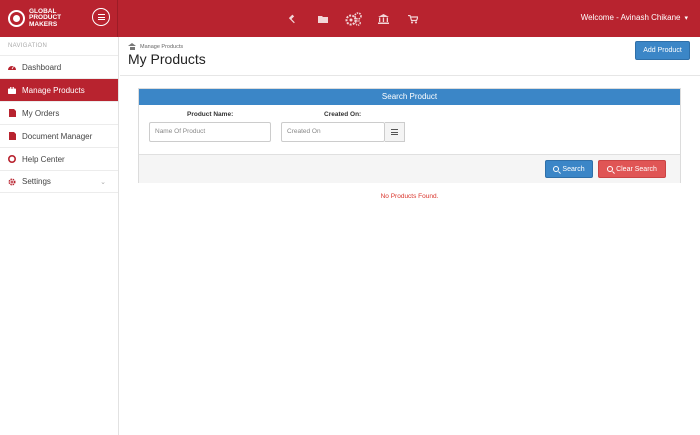 The height and width of the screenshot is (435, 700). Describe the element at coordinates (323, 19) in the screenshot. I see `folder-icon` at that location.